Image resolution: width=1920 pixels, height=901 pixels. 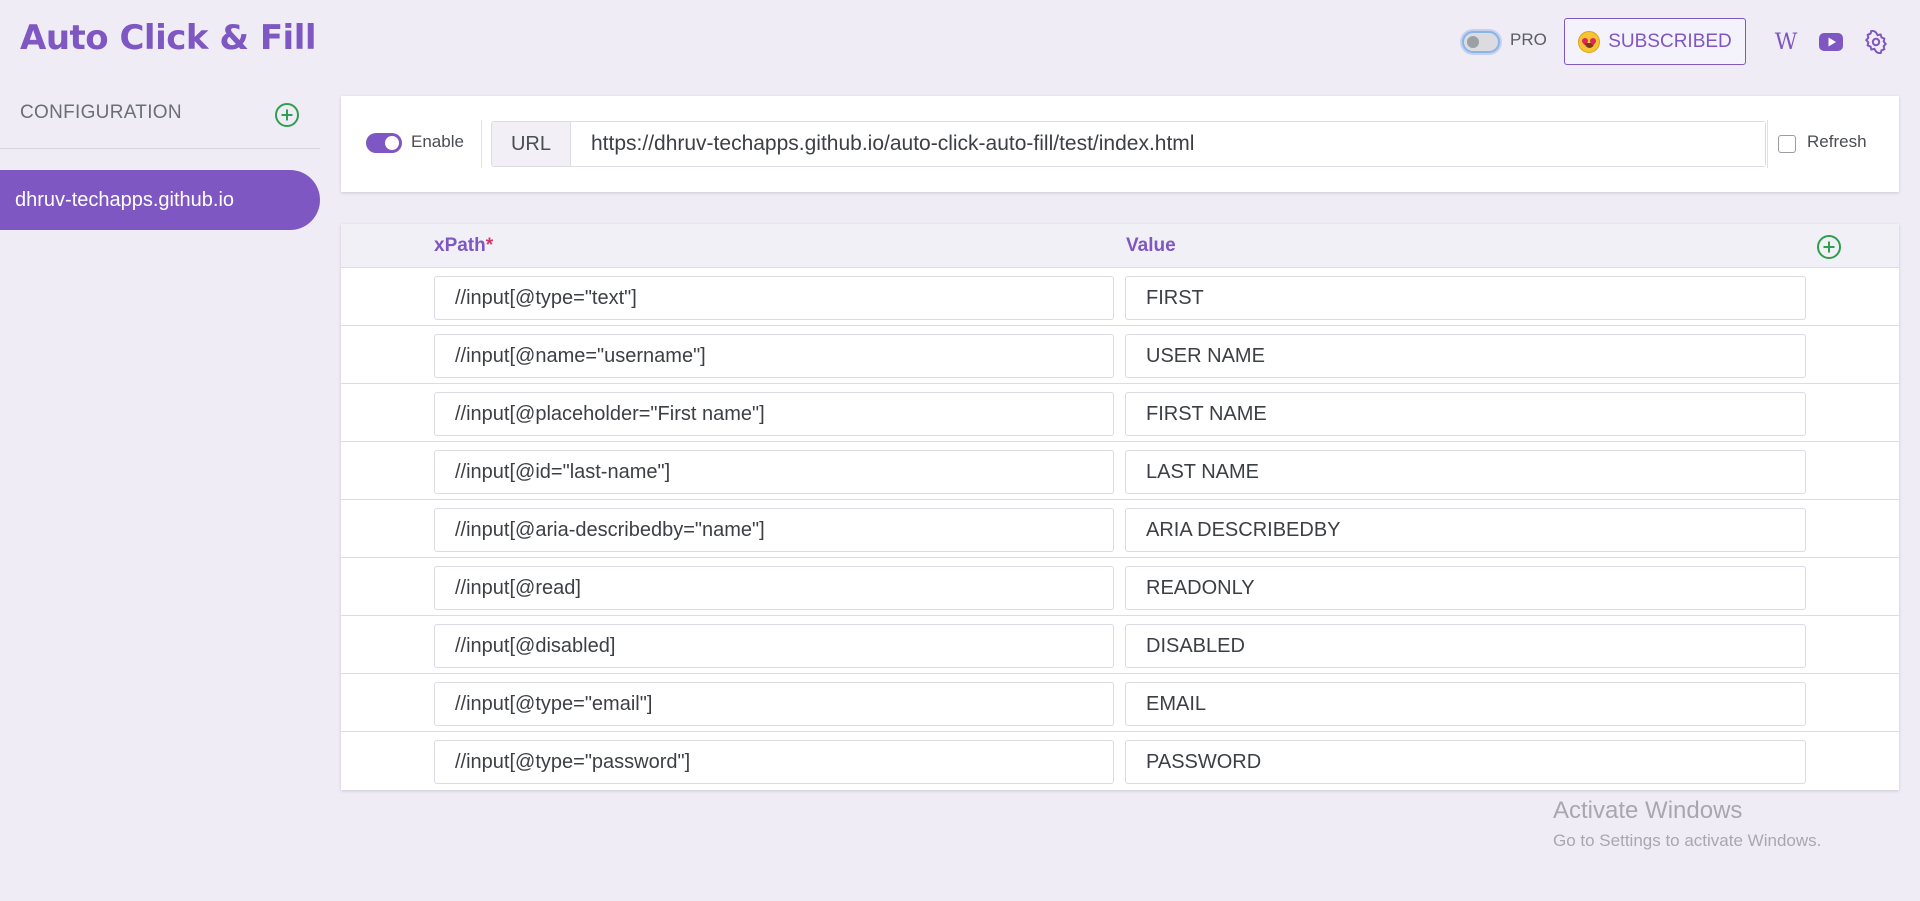 What do you see at coordinates (1786, 42) in the screenshot?
I see `wikipedia-icon: W` at bounding box center [1786, 42].